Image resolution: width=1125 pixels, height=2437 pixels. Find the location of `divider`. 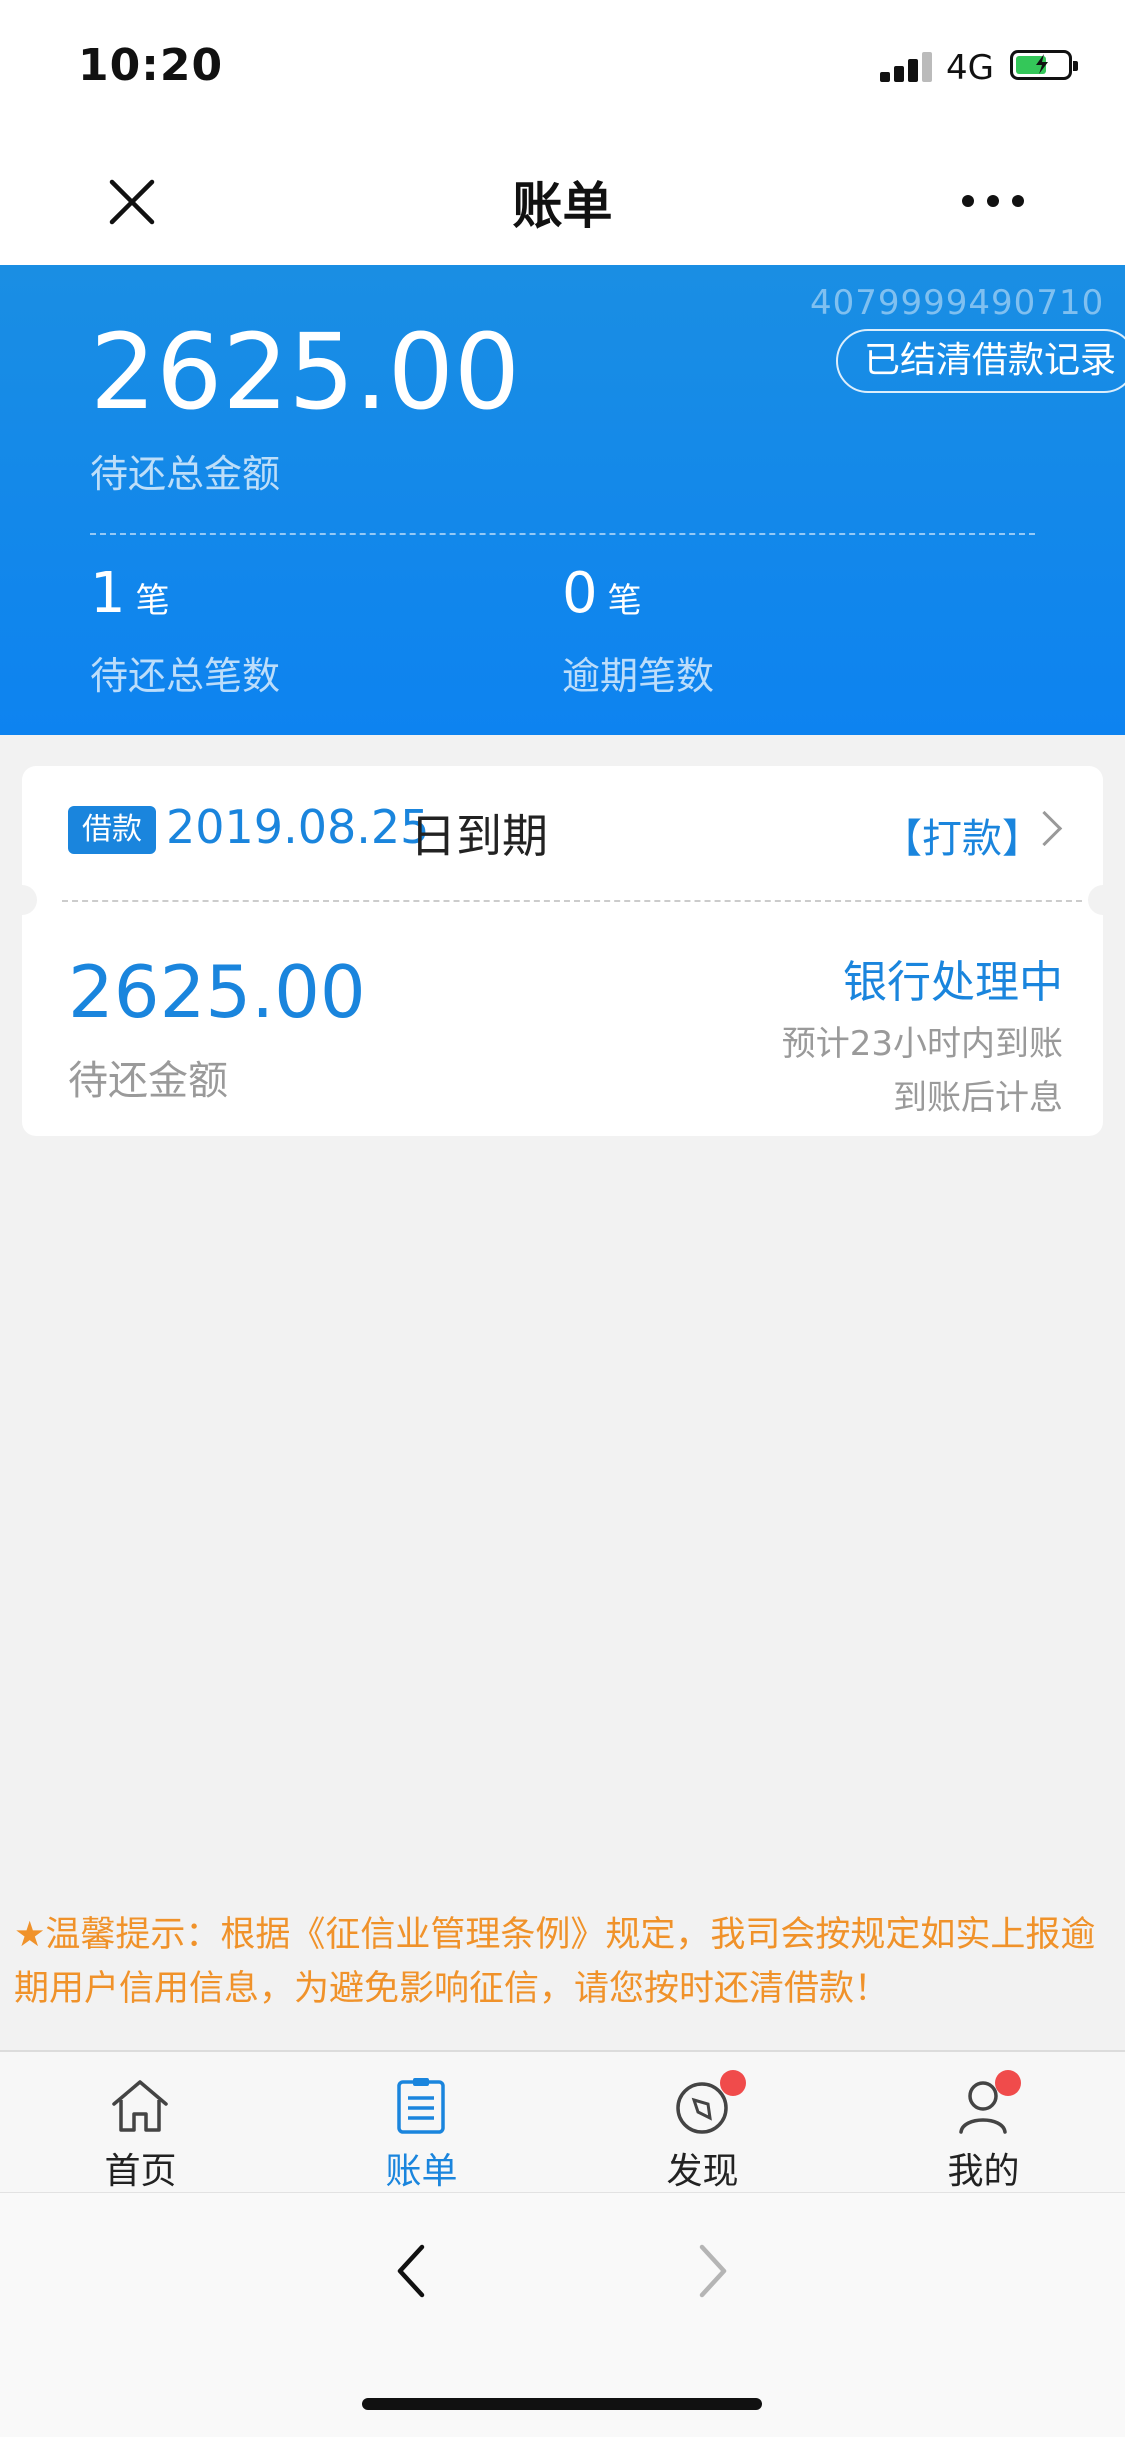

divider is located at coordinates (562, 534).